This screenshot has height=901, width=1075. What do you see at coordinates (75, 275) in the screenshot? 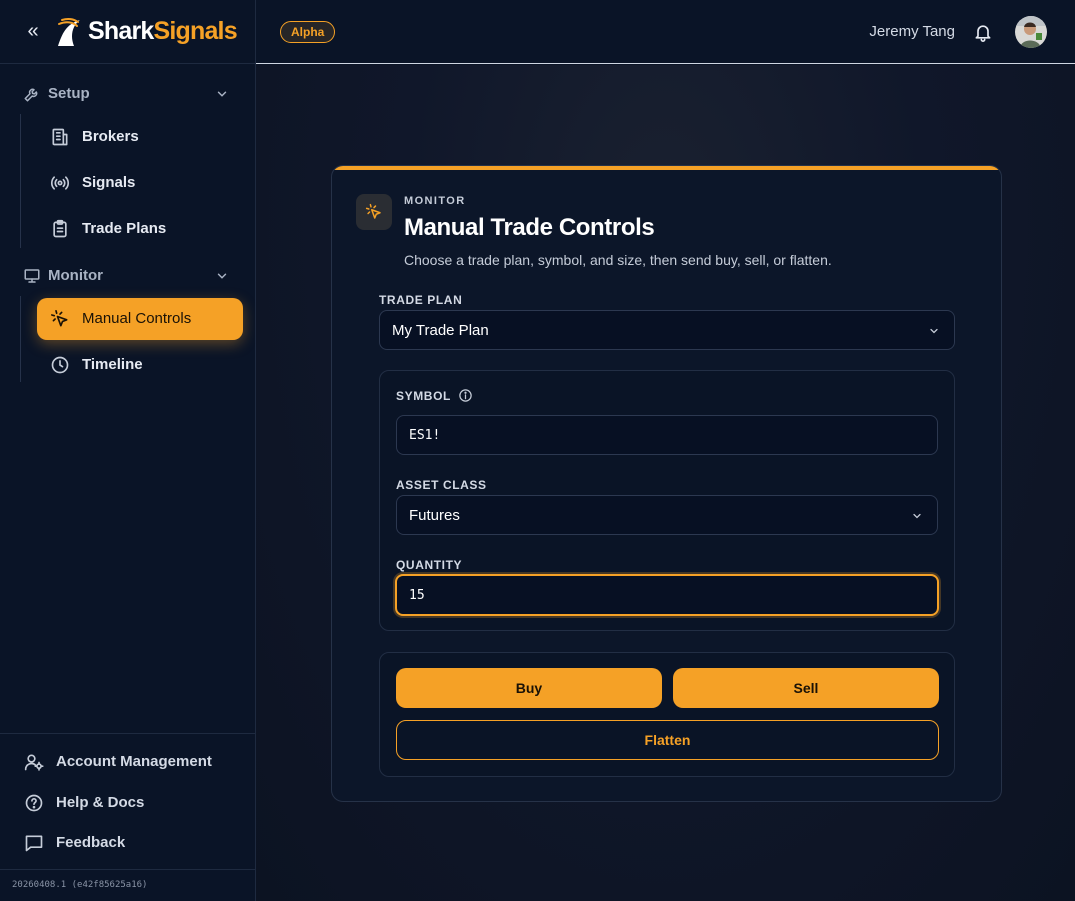
I see `nav-group-label: Monitor` at bounding box center [75, 275].